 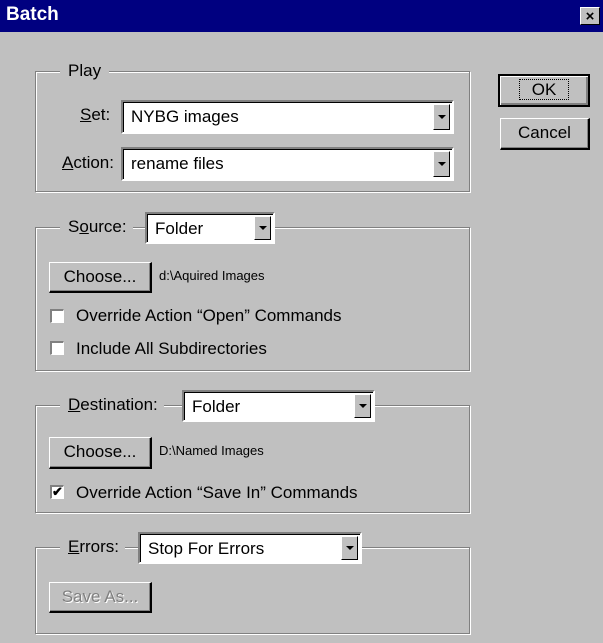 I want to click on cancel-button: Cancel, so click(x=545, y=134).